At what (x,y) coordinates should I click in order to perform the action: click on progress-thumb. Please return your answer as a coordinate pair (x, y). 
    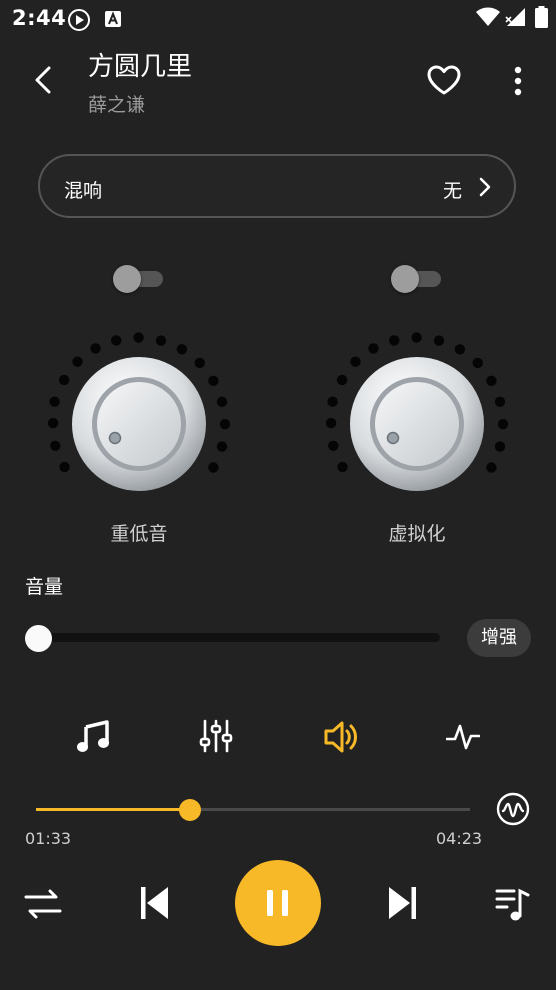
    Looking at the image, I should click on (189, 810).